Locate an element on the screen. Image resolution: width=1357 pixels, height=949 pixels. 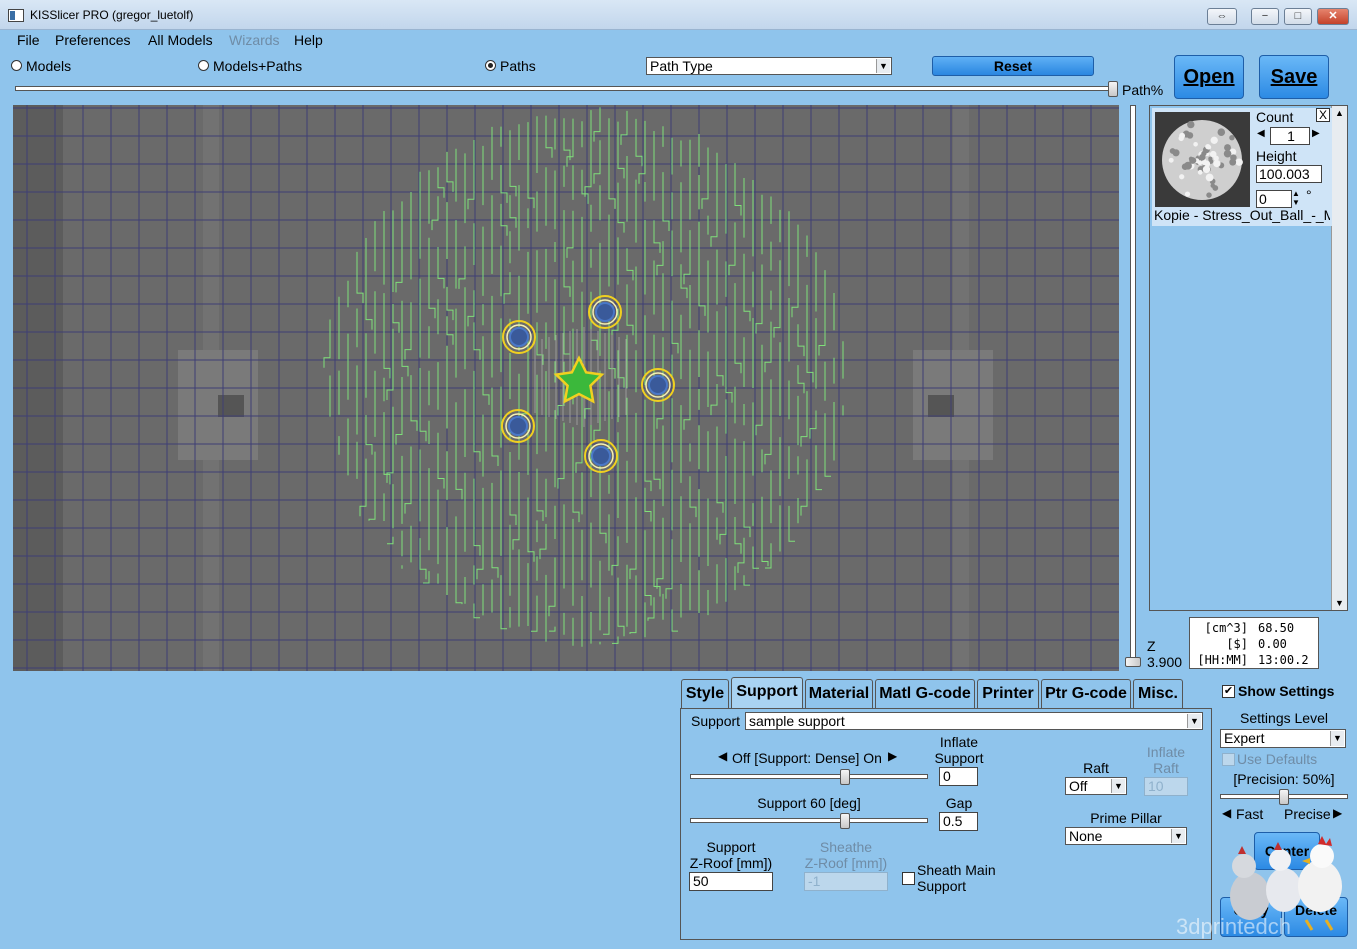
maximize-button: □ is located at coordinates (1298, 16).